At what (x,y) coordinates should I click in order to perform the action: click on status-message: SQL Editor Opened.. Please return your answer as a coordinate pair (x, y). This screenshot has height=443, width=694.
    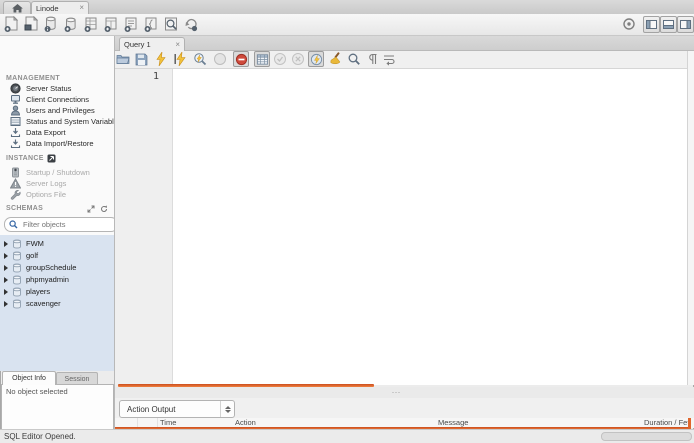
    Looking at the image, I should click on (40, 436).